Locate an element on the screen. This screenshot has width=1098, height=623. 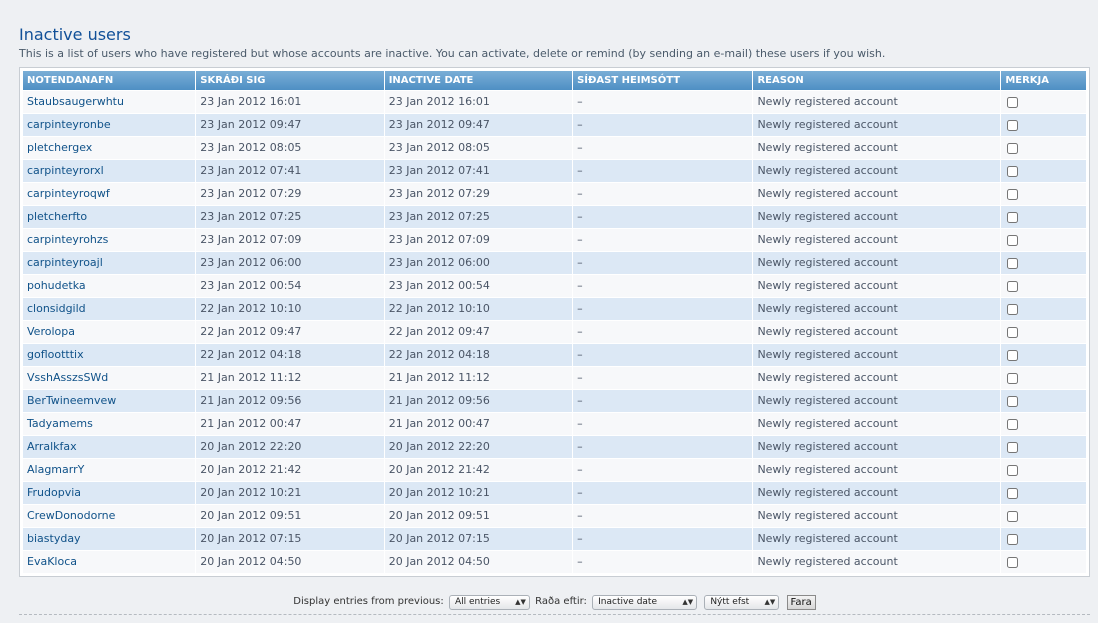
username-link: VsshAsszsSWd is located at coordinates (67, 377).